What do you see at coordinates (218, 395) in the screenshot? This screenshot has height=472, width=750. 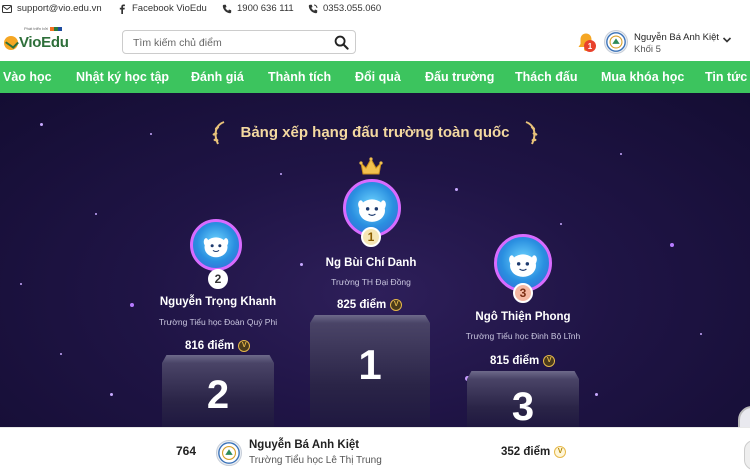 I see `podium-number-second: 2` at bounding box center [218, 395].